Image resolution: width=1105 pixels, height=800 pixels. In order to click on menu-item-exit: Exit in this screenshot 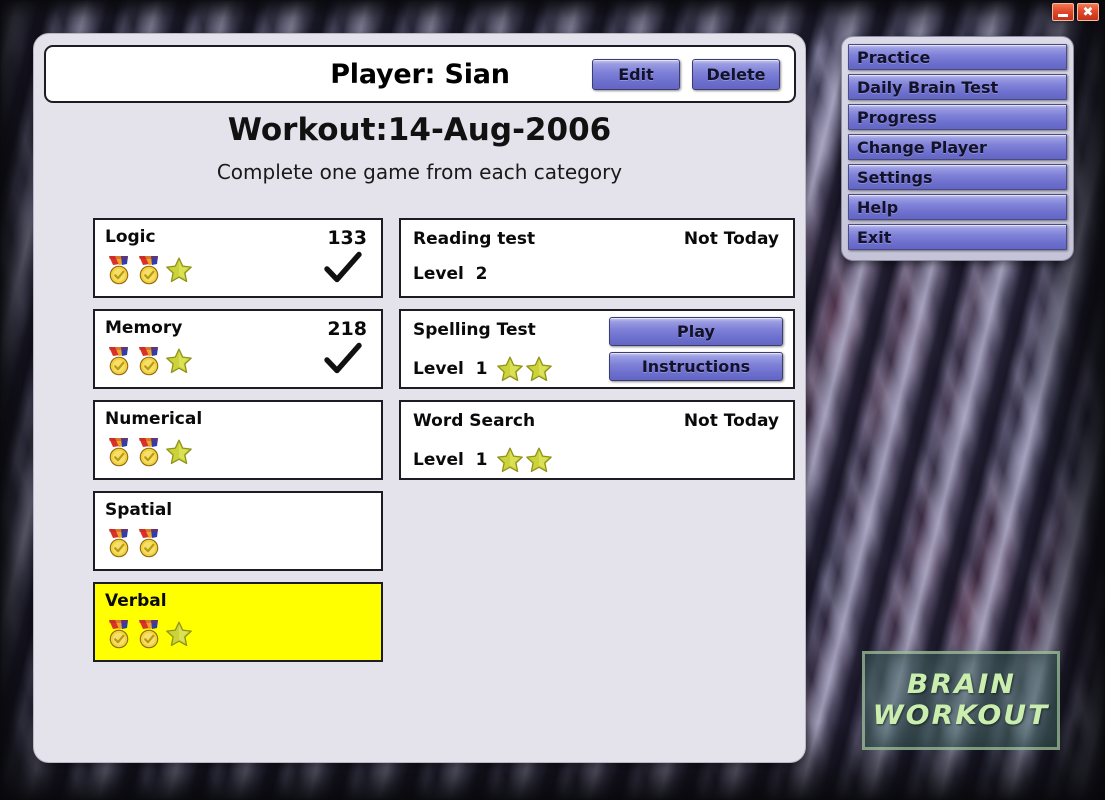, I will do `click(957, 237)`.